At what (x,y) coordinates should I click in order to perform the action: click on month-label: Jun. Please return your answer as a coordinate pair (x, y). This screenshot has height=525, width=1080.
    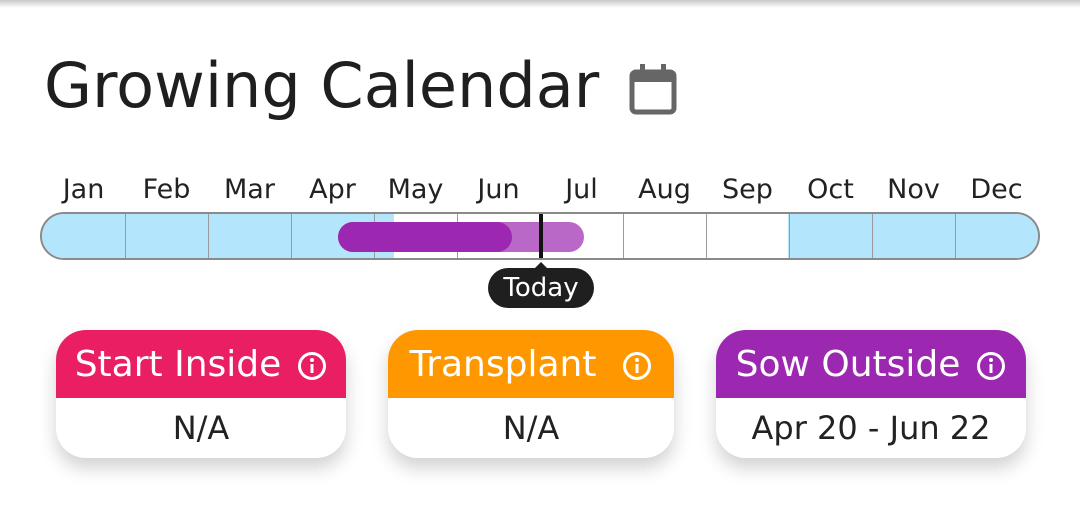
    Looking at the image, I should click on (498, 189).